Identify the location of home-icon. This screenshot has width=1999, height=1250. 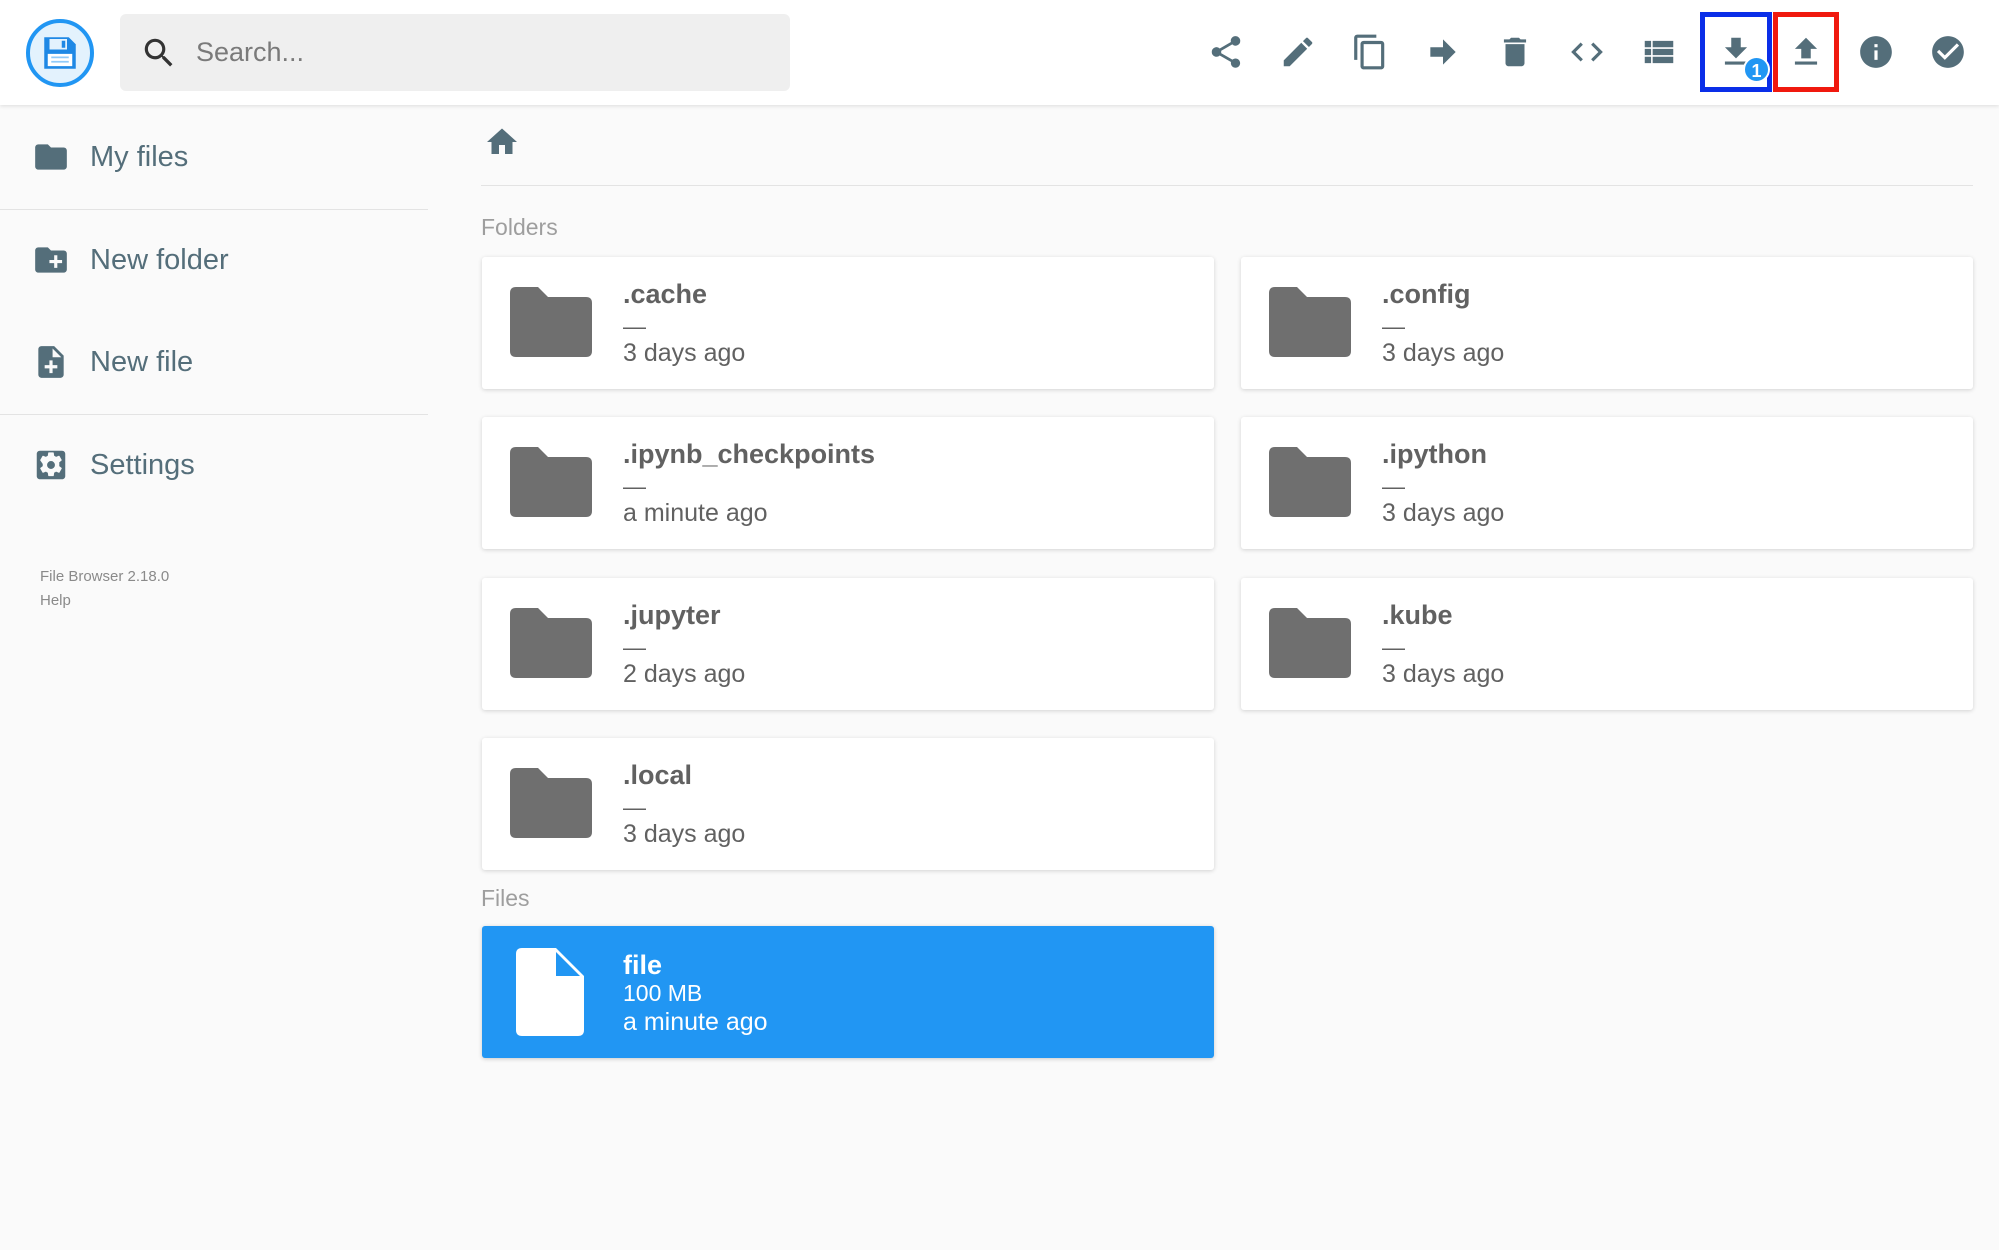
(502, 141).